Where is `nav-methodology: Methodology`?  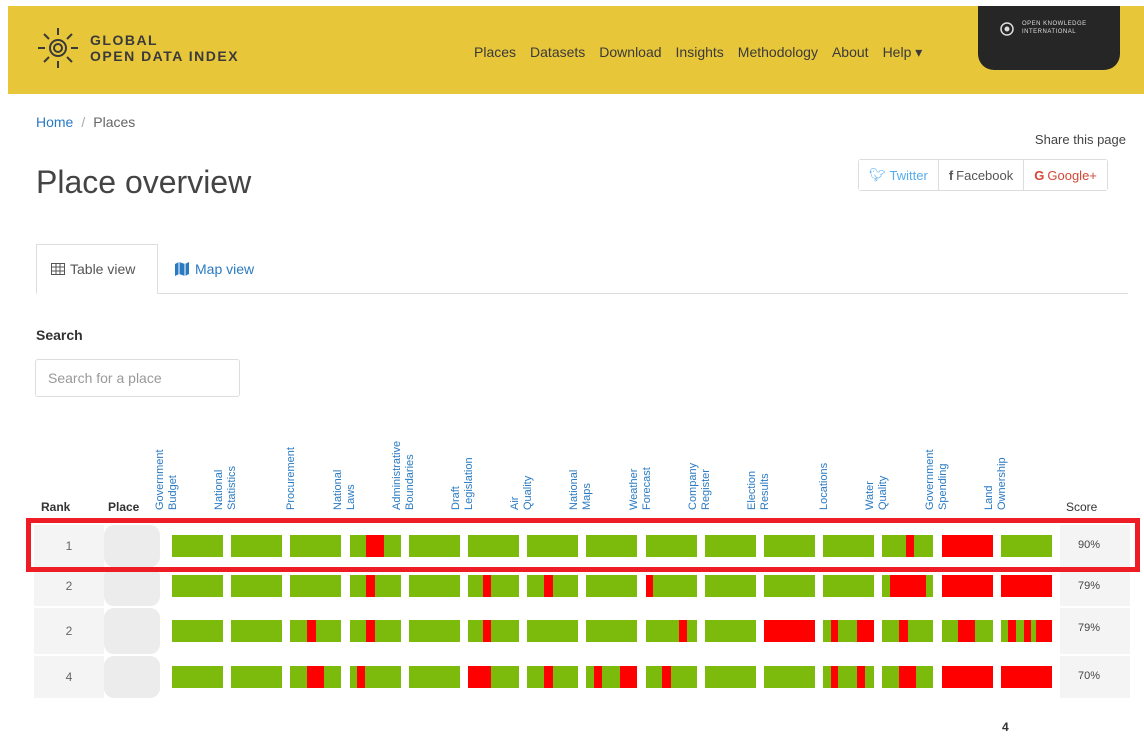
nav-methodology: Methodology is located at coordinates (778, 52).